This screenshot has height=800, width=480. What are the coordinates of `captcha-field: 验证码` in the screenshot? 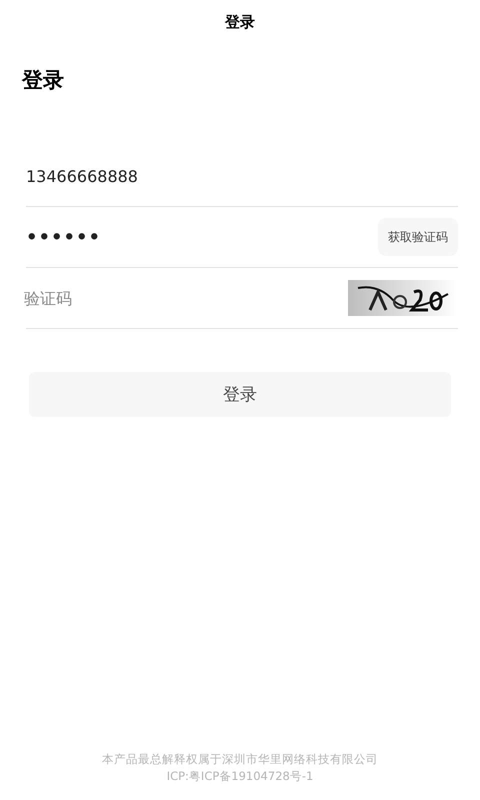 It's located at (186, 298).